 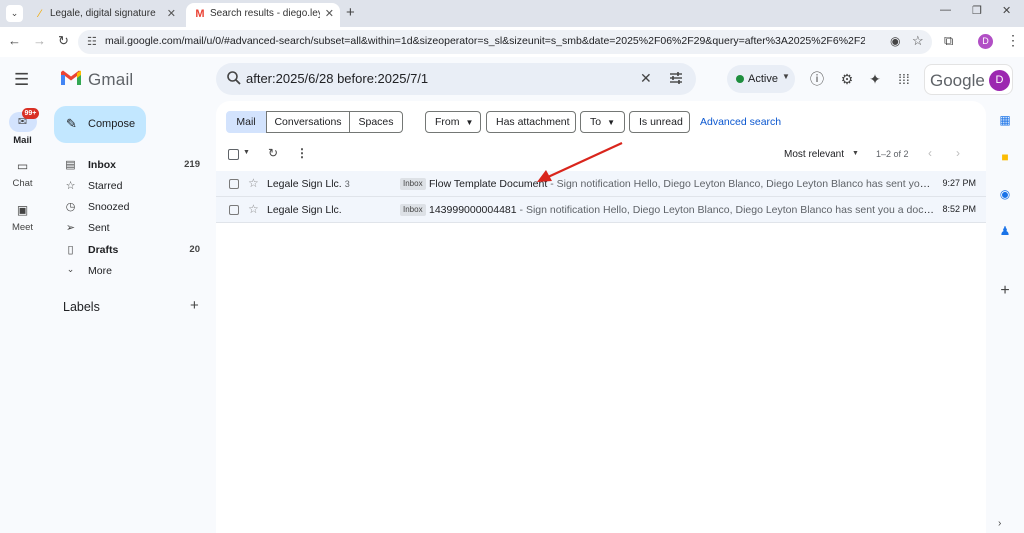 I want to click on browser-profile-avatar: D, so click(x=985, y=41).